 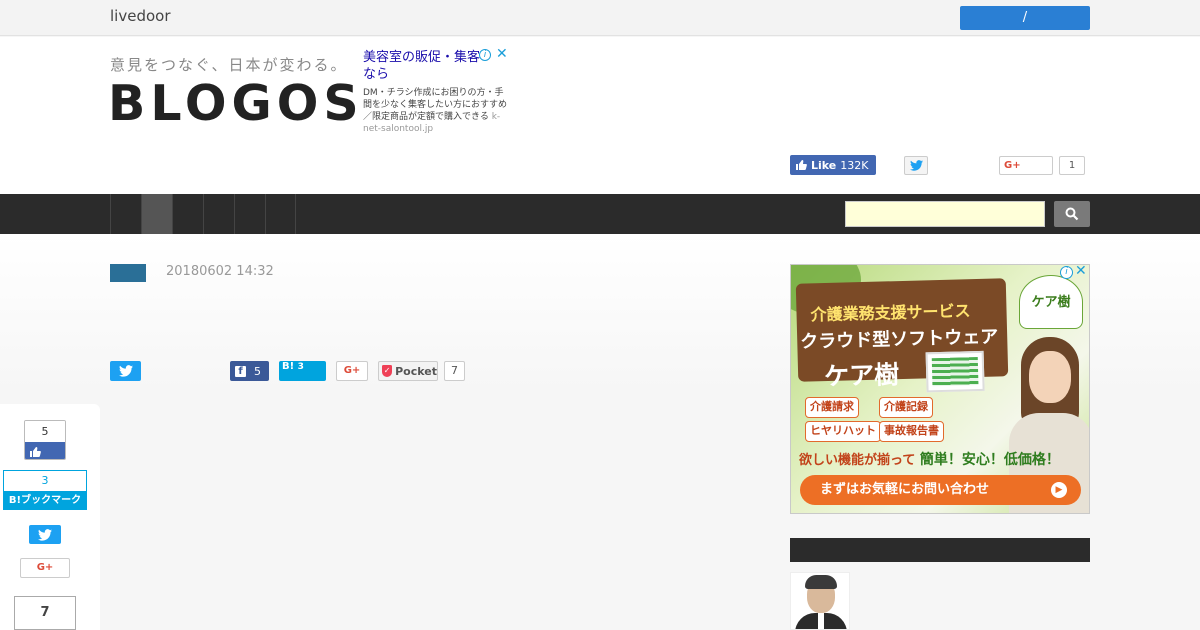 I want to click on nav-tab-active, so click(x=156, y=214).